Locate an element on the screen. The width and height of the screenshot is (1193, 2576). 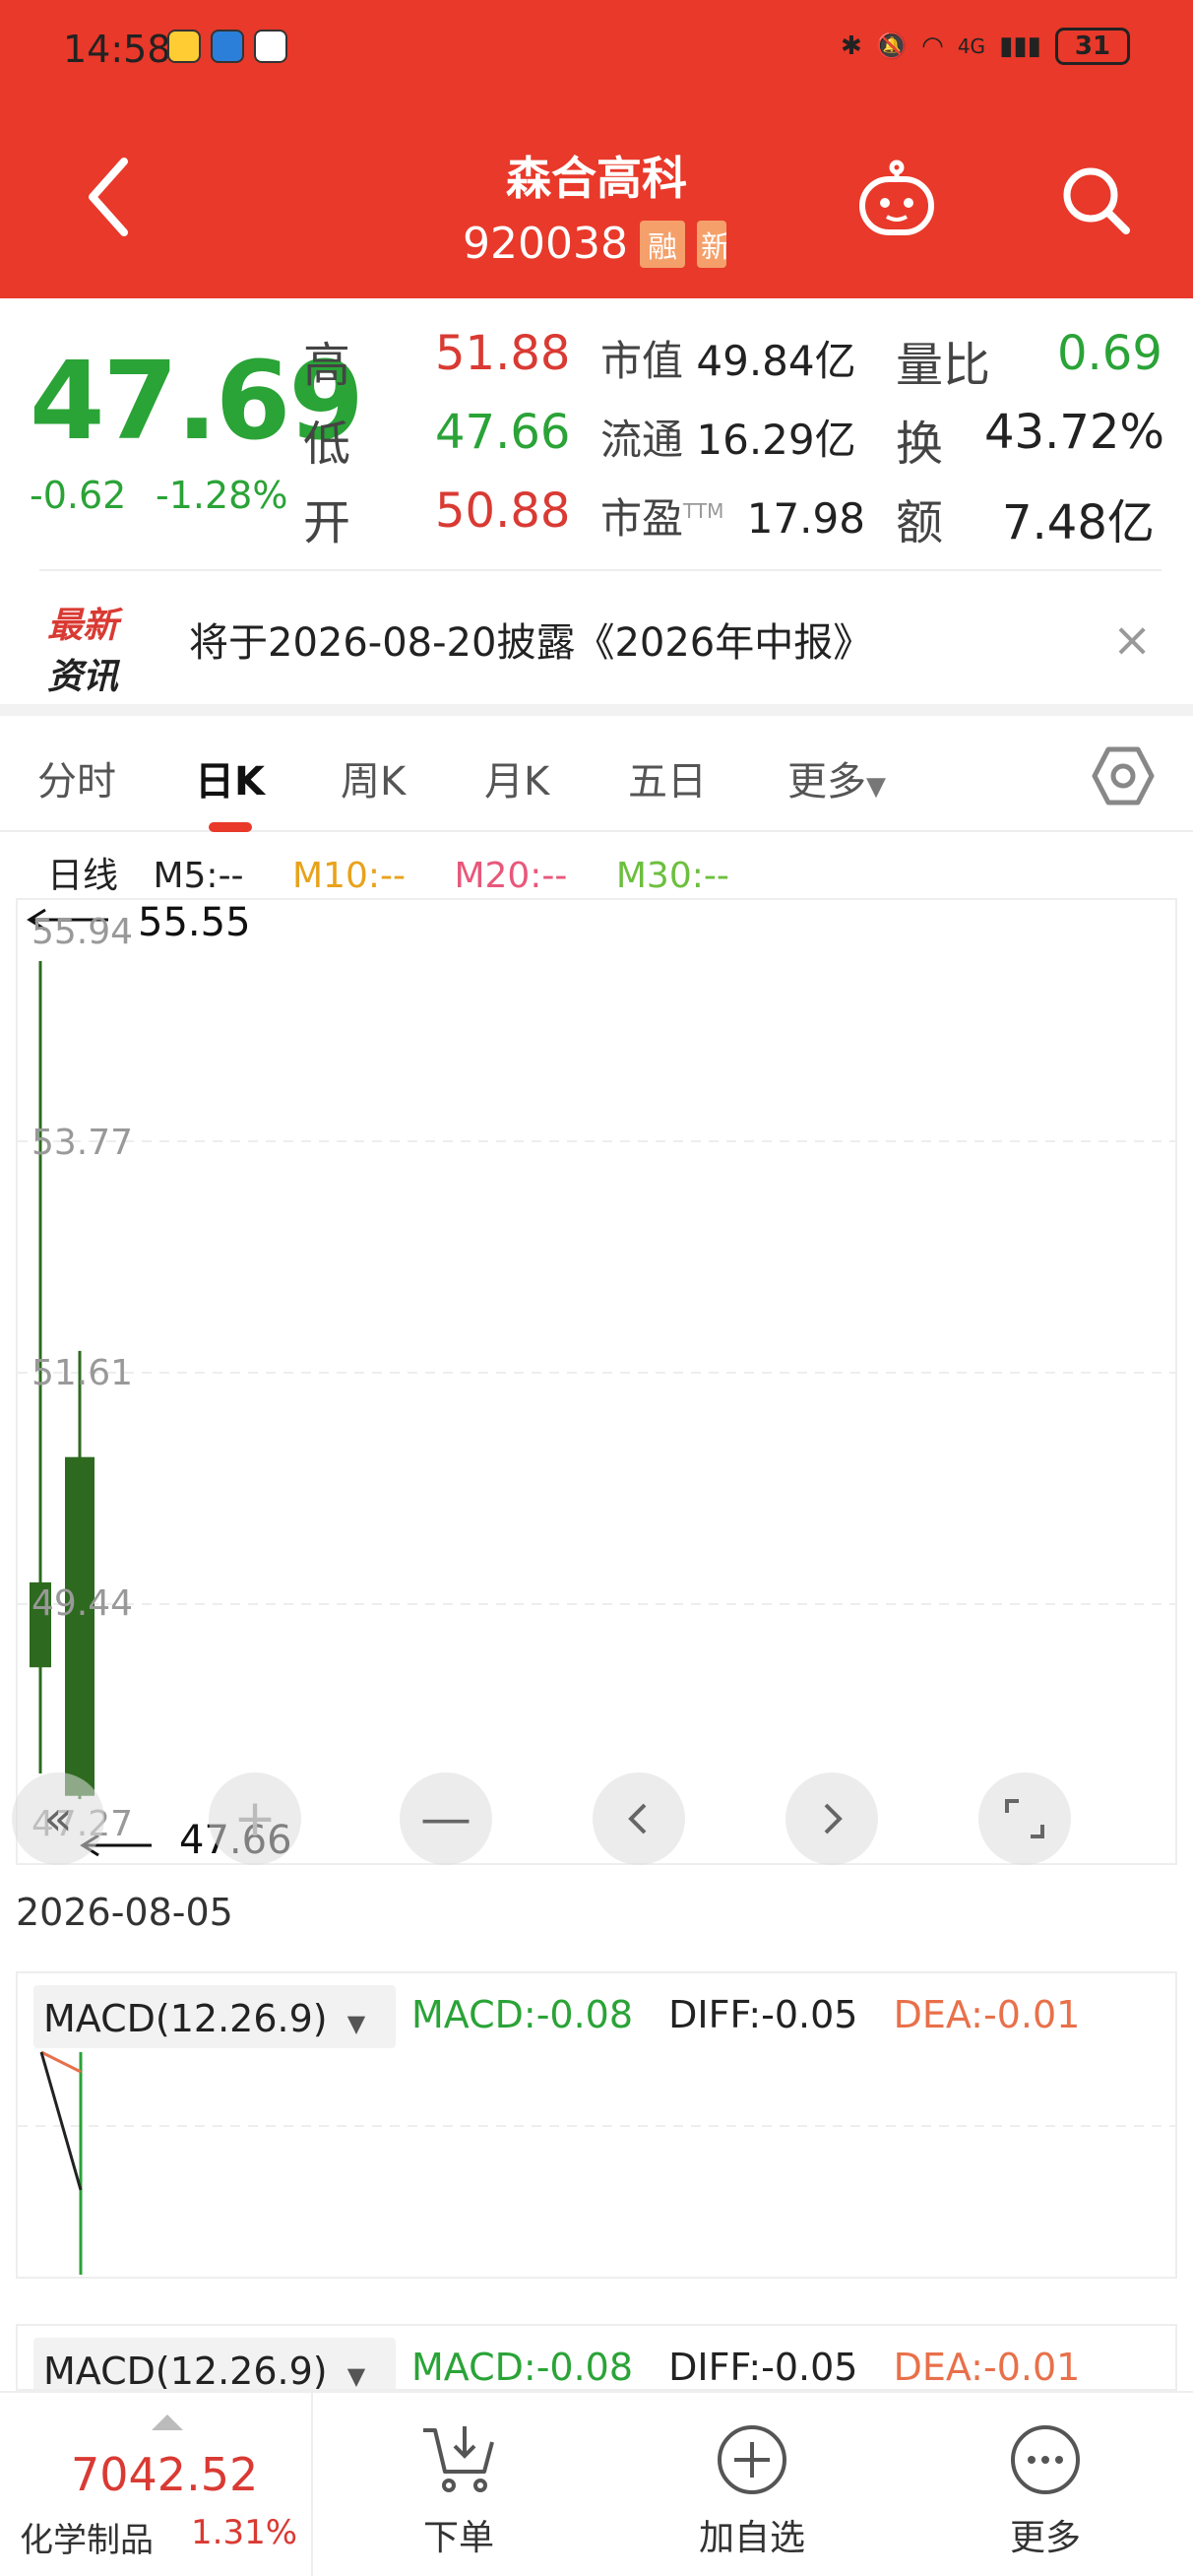
mktcap-label: 市值 is located at coordinates (642, 361).